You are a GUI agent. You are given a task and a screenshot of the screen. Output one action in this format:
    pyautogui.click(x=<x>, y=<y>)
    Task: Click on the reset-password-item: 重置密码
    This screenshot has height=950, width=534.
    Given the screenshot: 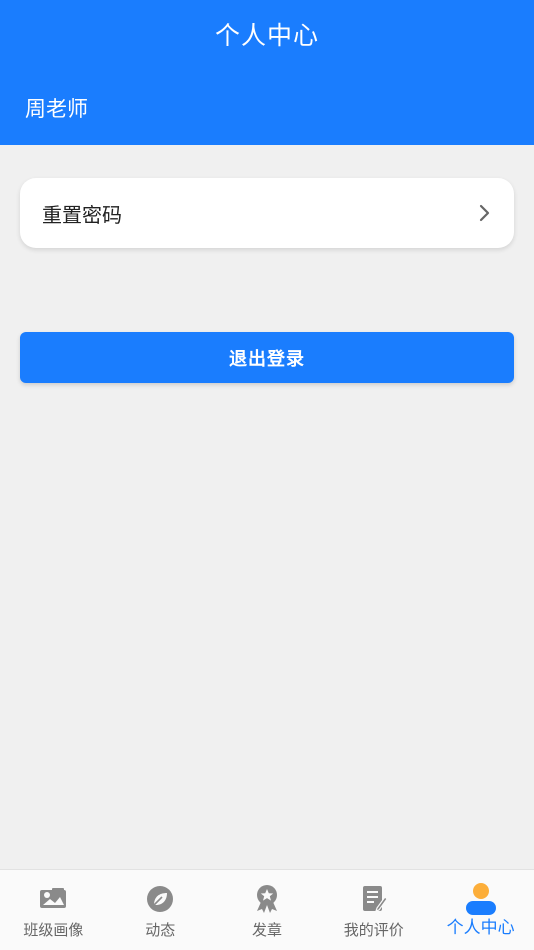 What is the action you would take?
    pyautogui.click(x=267, y=213)
    